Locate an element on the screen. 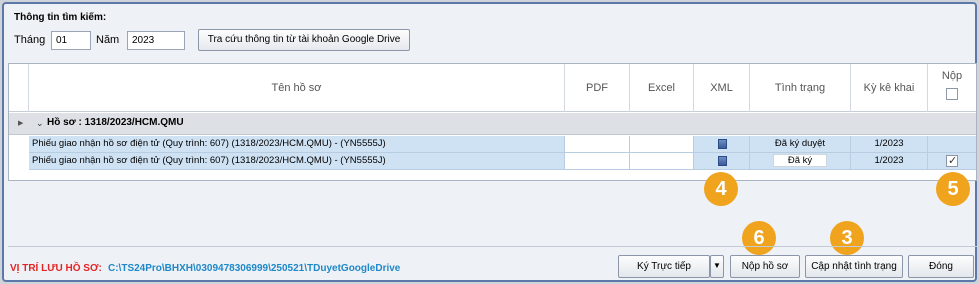 The width and height of the screenshot is (979, 284). column-header-excel: Excel is located at coordinates (662, 88).